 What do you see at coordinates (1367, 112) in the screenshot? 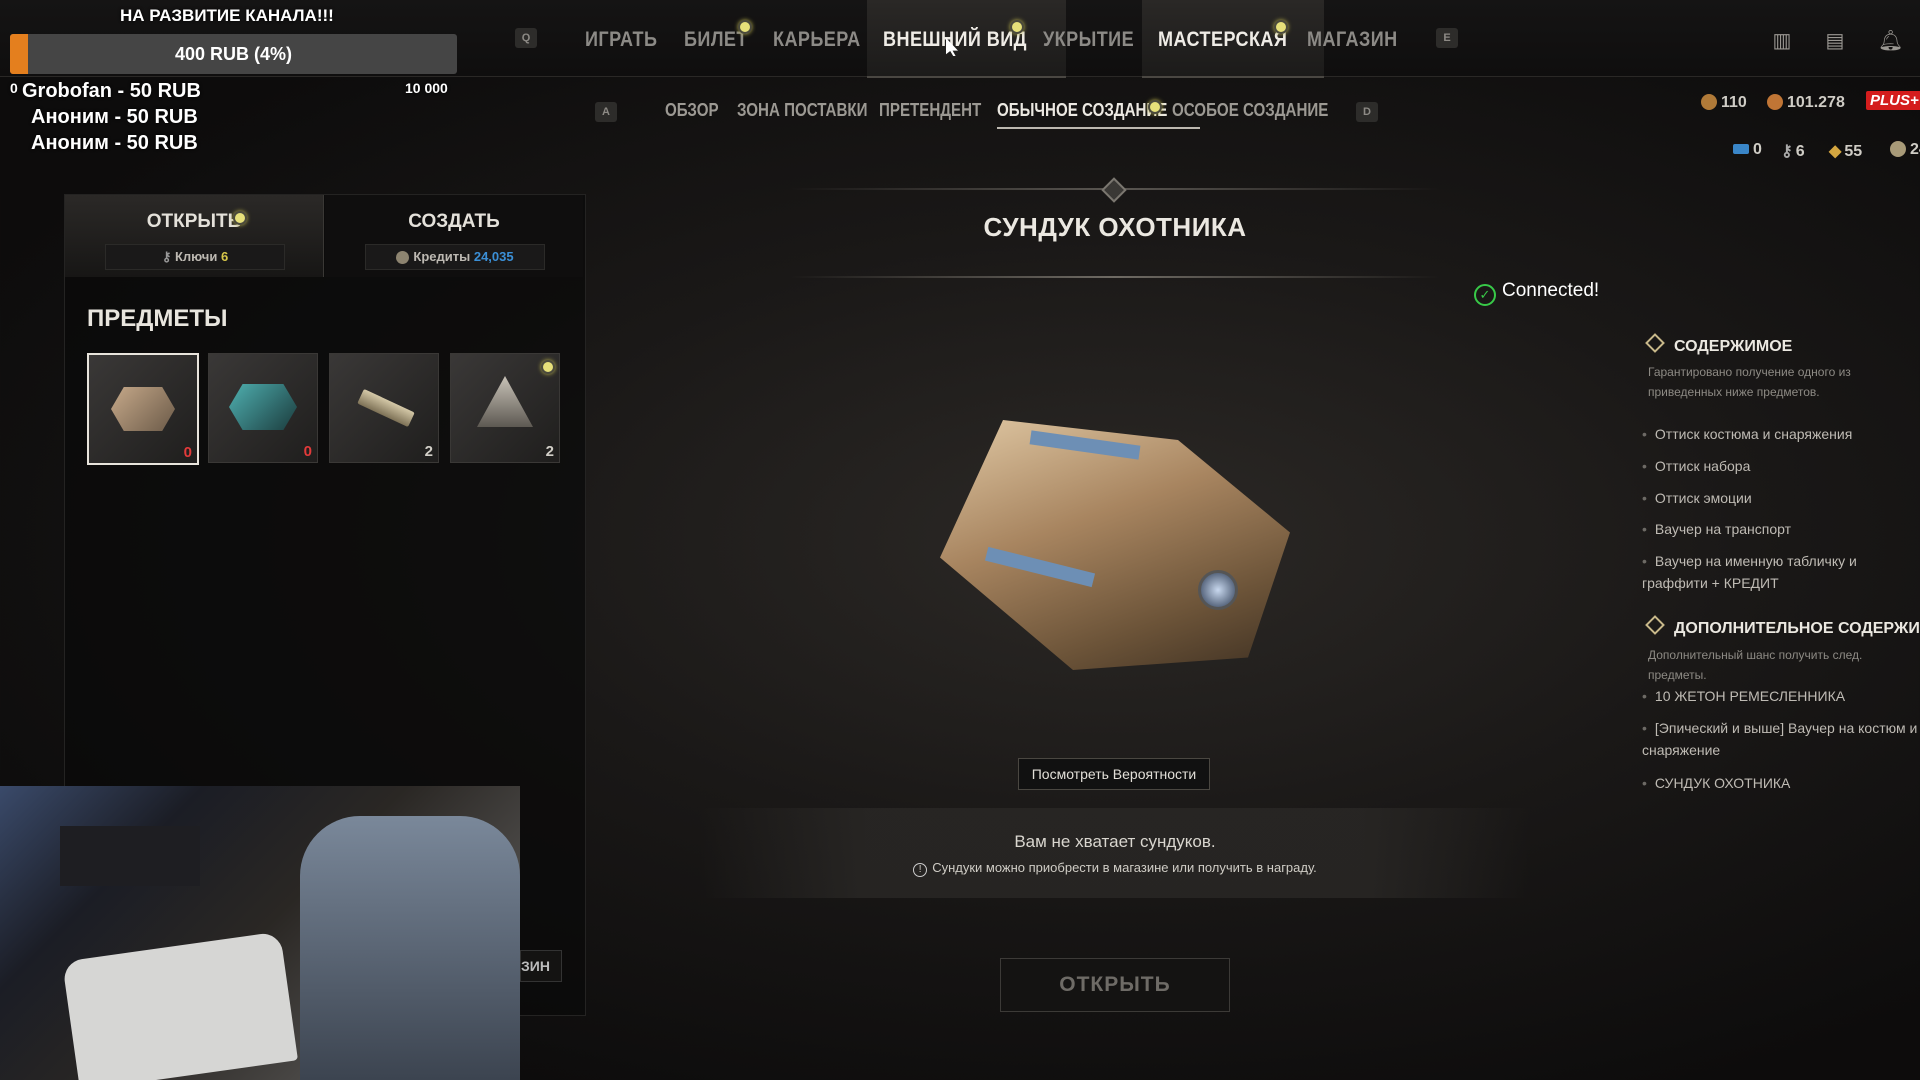
I see `subnav-key-right: D` at bounding box center [1367, 112].